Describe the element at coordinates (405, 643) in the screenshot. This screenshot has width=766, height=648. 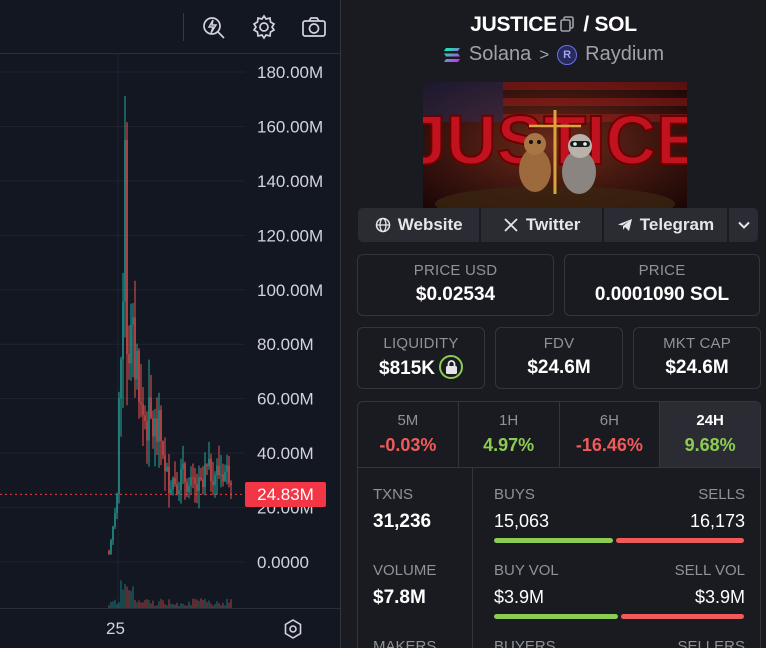
I see `makers-label: MAKERS` at that location.